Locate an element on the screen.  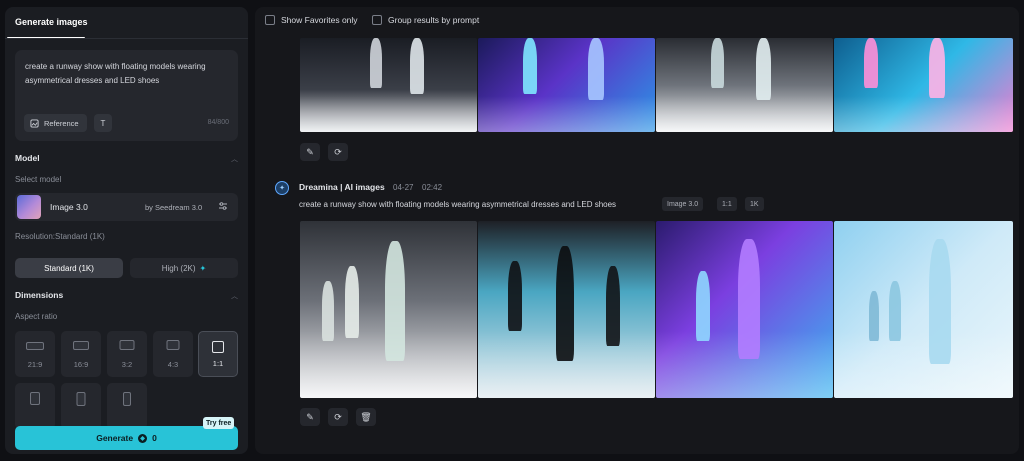
ratio-16-9-button: 16:9 is located at coordinates (81, 354).